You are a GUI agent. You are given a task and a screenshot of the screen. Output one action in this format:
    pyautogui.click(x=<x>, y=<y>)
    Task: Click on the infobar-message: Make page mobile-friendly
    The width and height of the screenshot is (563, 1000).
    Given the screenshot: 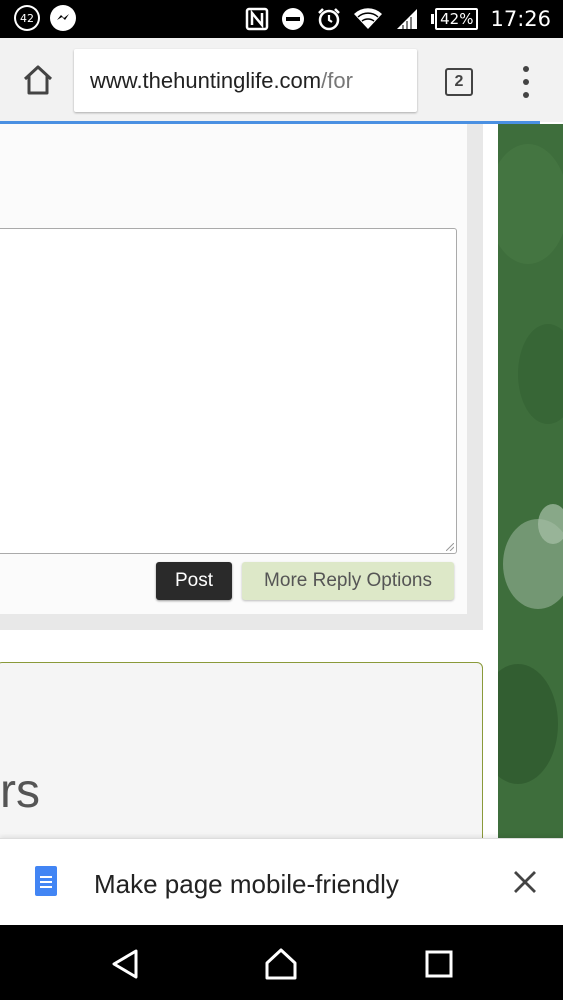 What is the action you would take?
    pyautogui.click(x=246, y=884)
    